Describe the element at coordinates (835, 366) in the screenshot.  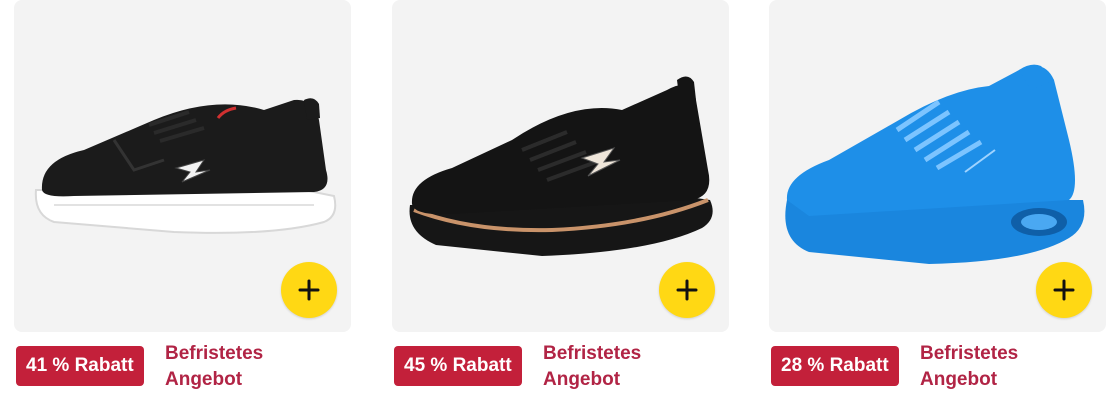
I see `discount-badge: 28 % Rabatt` at that location.